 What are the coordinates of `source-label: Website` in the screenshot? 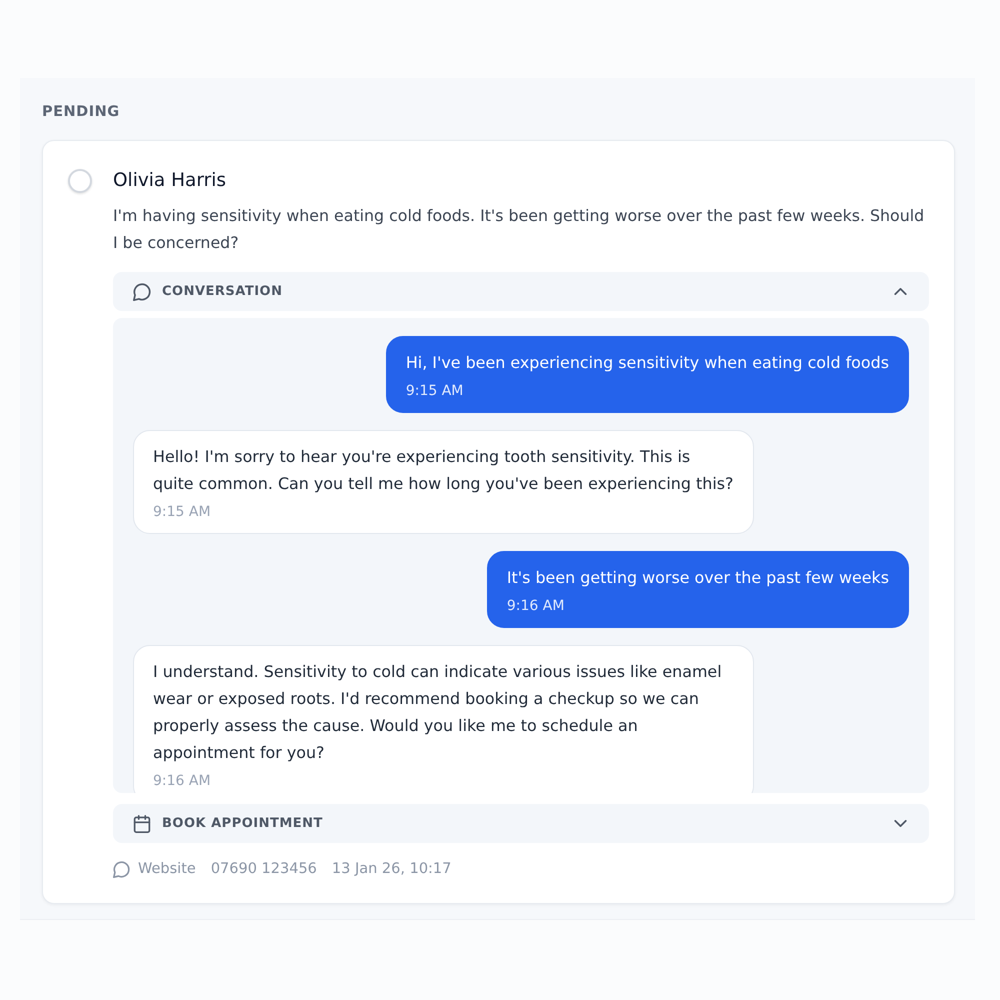 It's located at (167, 869).